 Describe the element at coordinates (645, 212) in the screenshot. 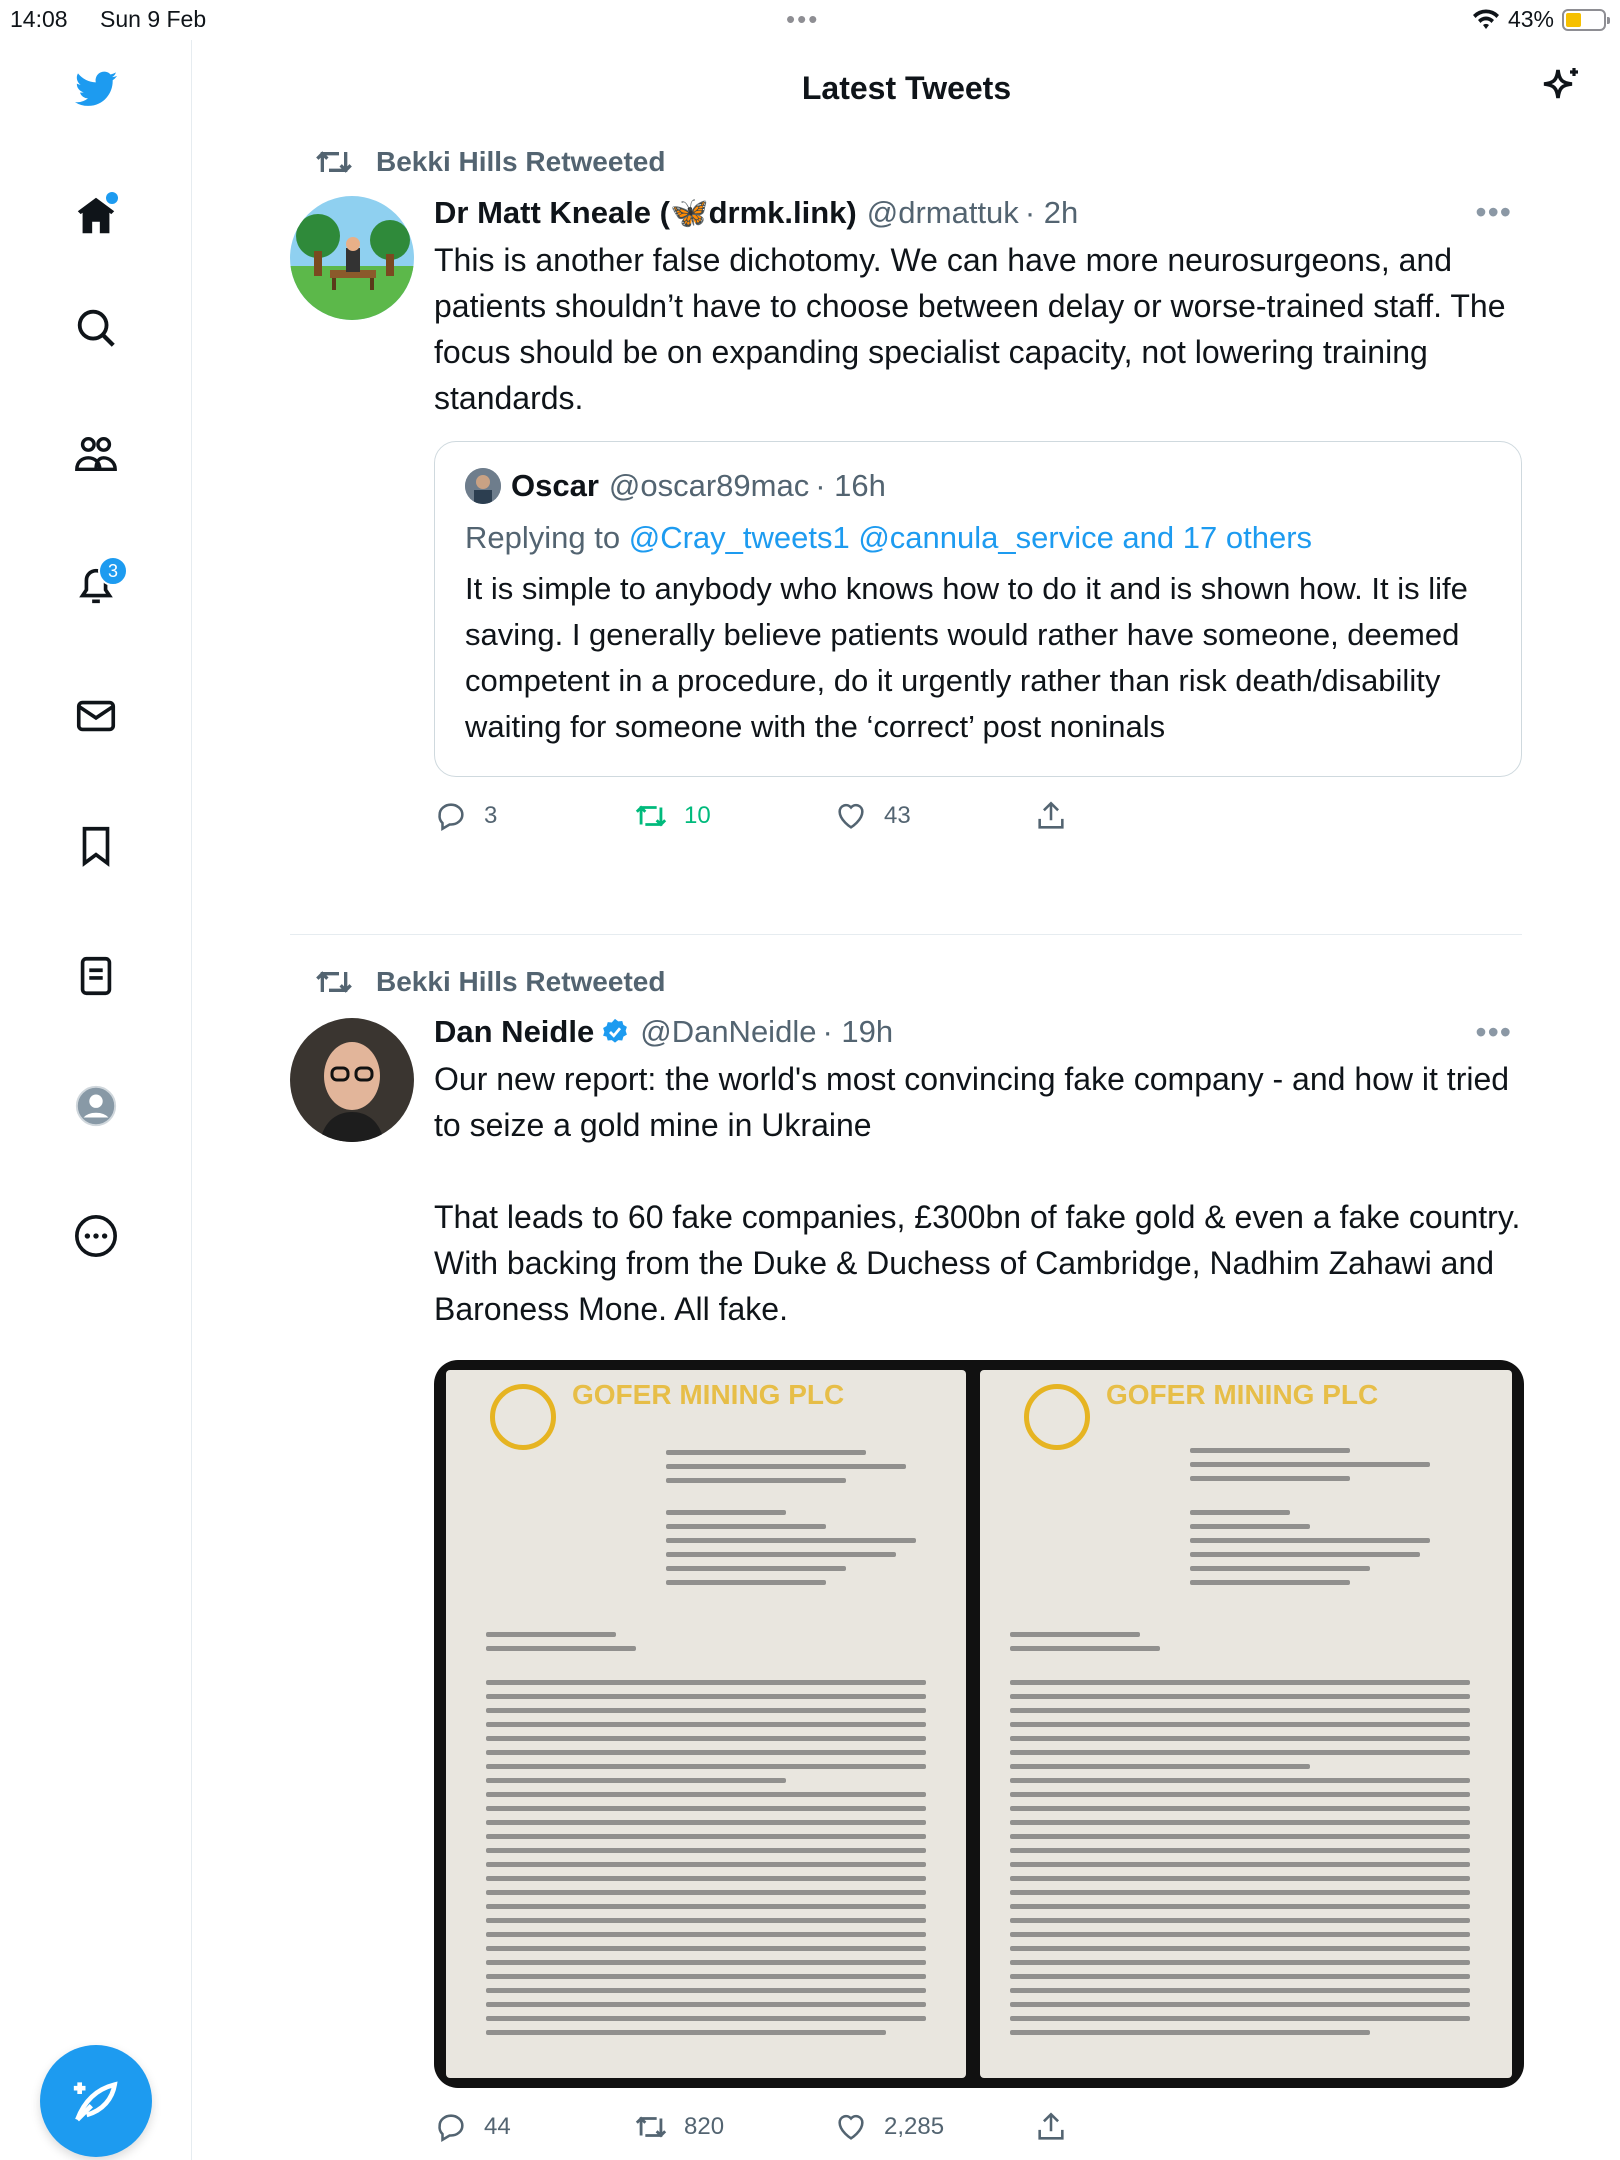

I see `author-name: Dr Matt Kneale (🦋drmk.link)` at that location.